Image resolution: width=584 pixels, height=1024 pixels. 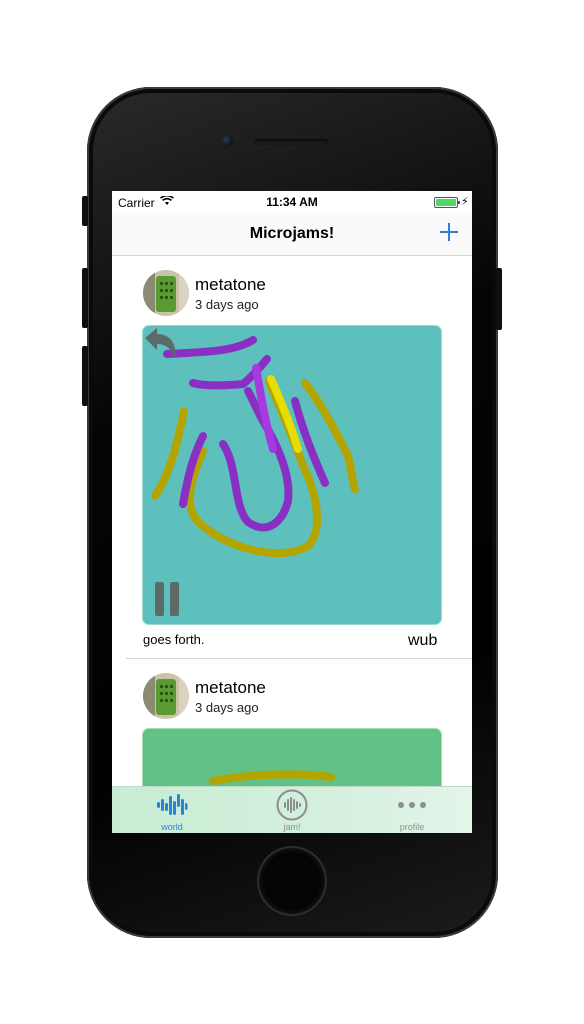 What do you see at coordinates (168, 599) in the screenshot?
I see `pause-icon` at bounding box center [168, 599].